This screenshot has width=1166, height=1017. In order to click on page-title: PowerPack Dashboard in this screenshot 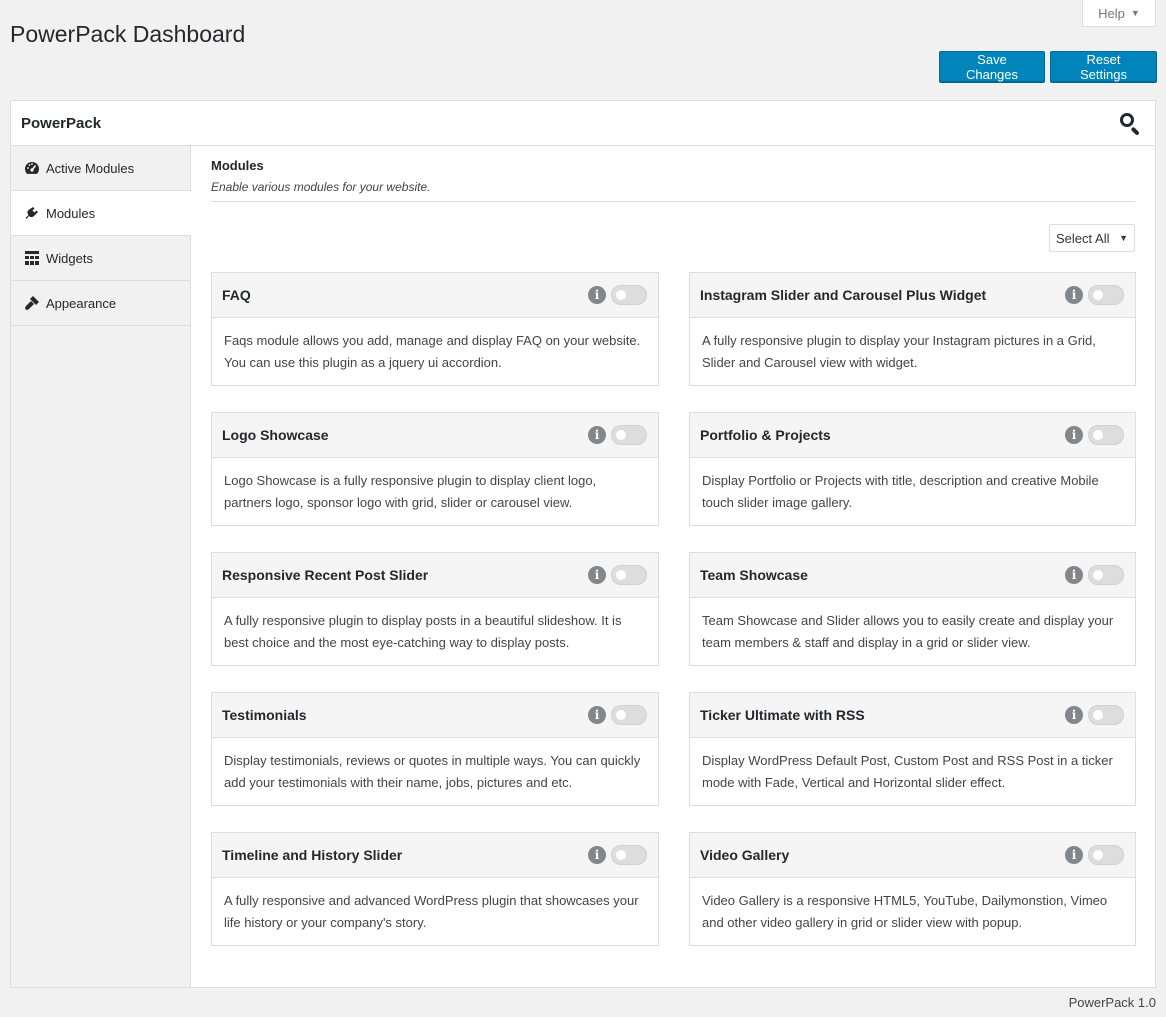, I will do `click(128, 34)`.